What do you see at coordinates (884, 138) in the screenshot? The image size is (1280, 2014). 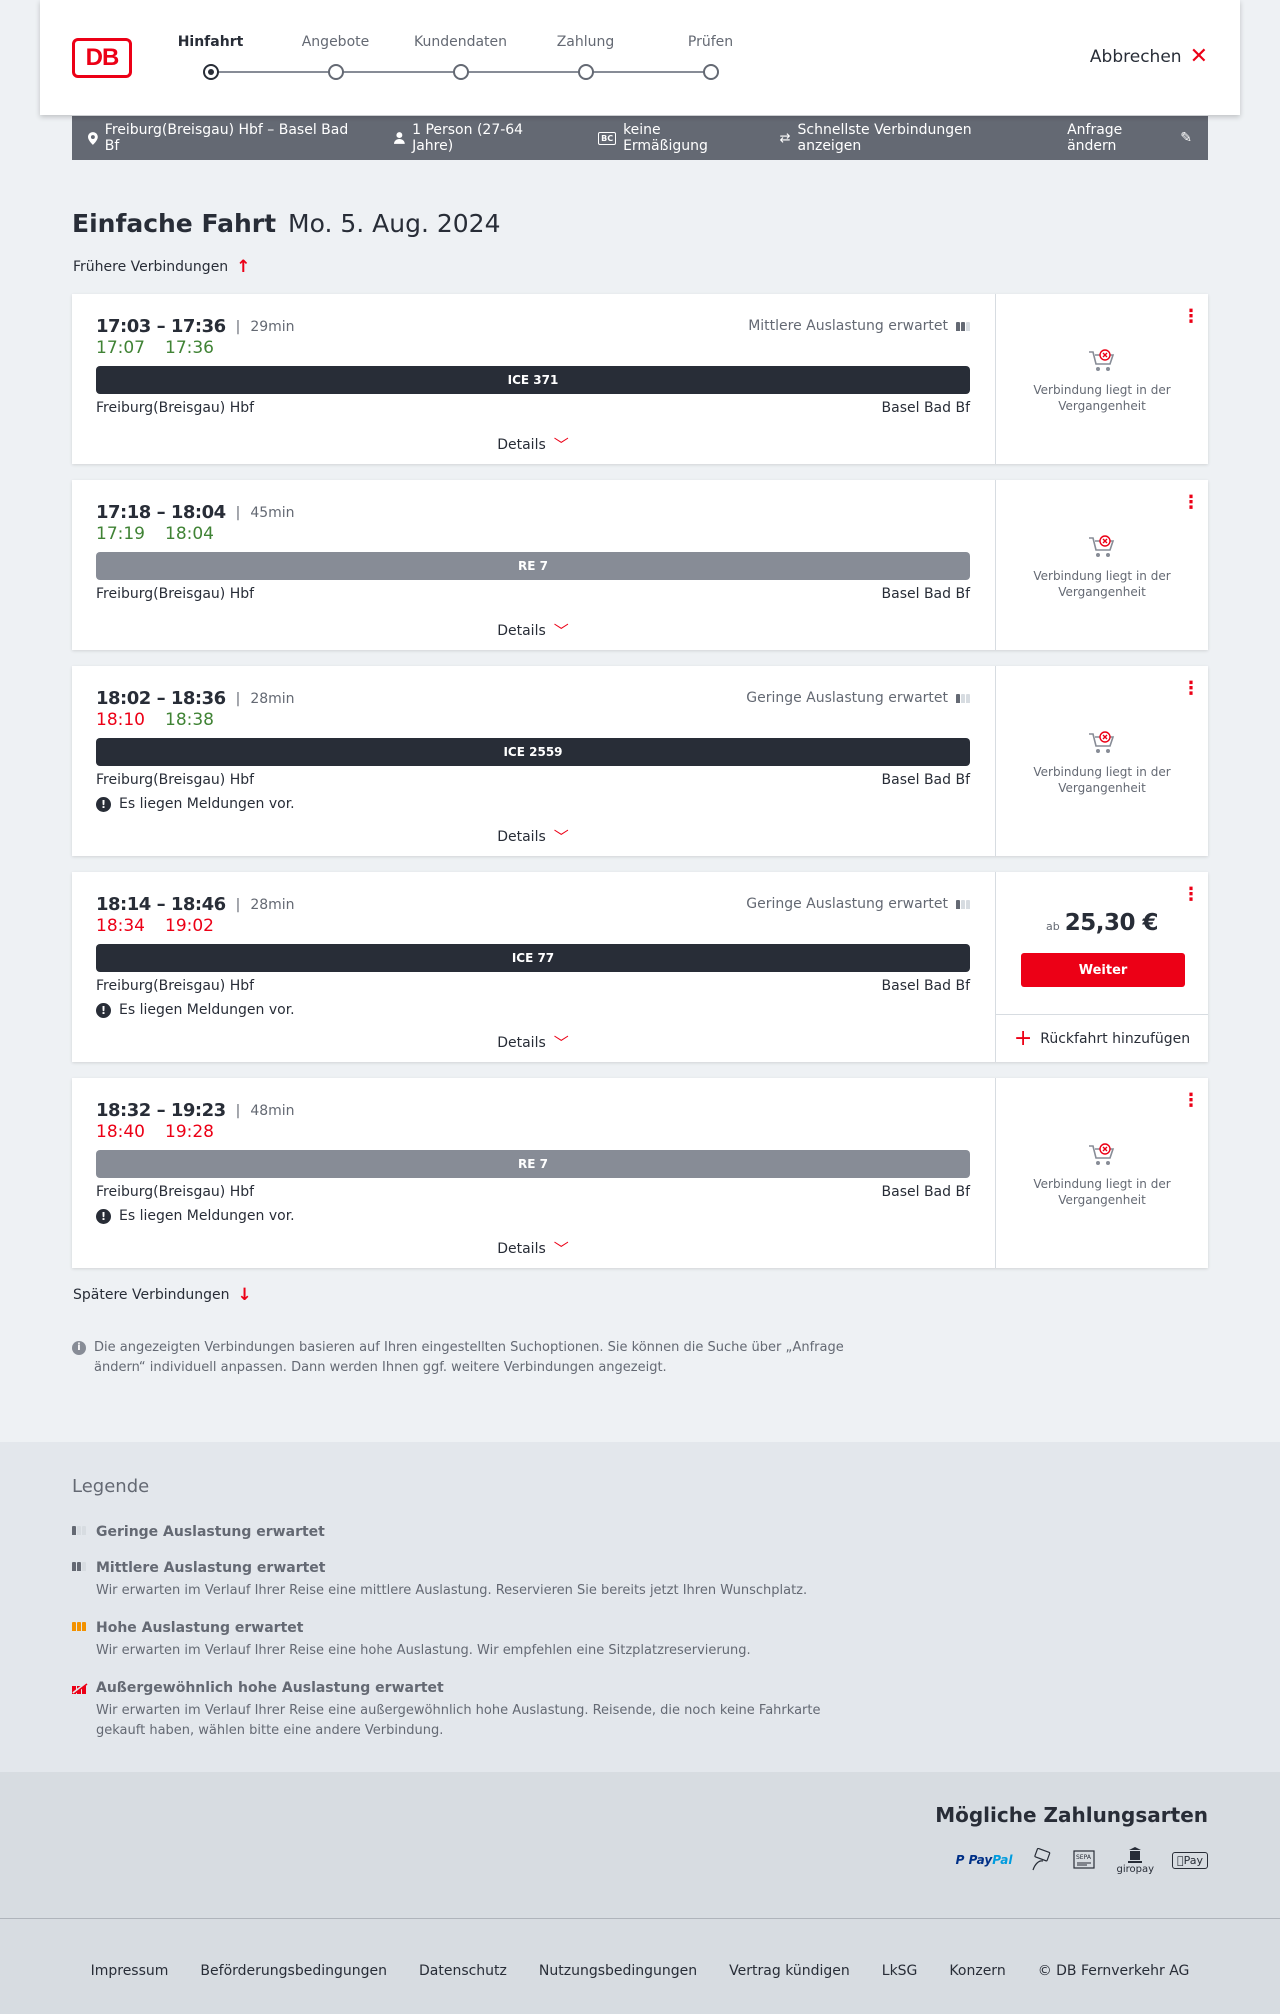 I see `fastest-text: Schnellste Verbindungen anzeigen` at bounding box center [884, 138].